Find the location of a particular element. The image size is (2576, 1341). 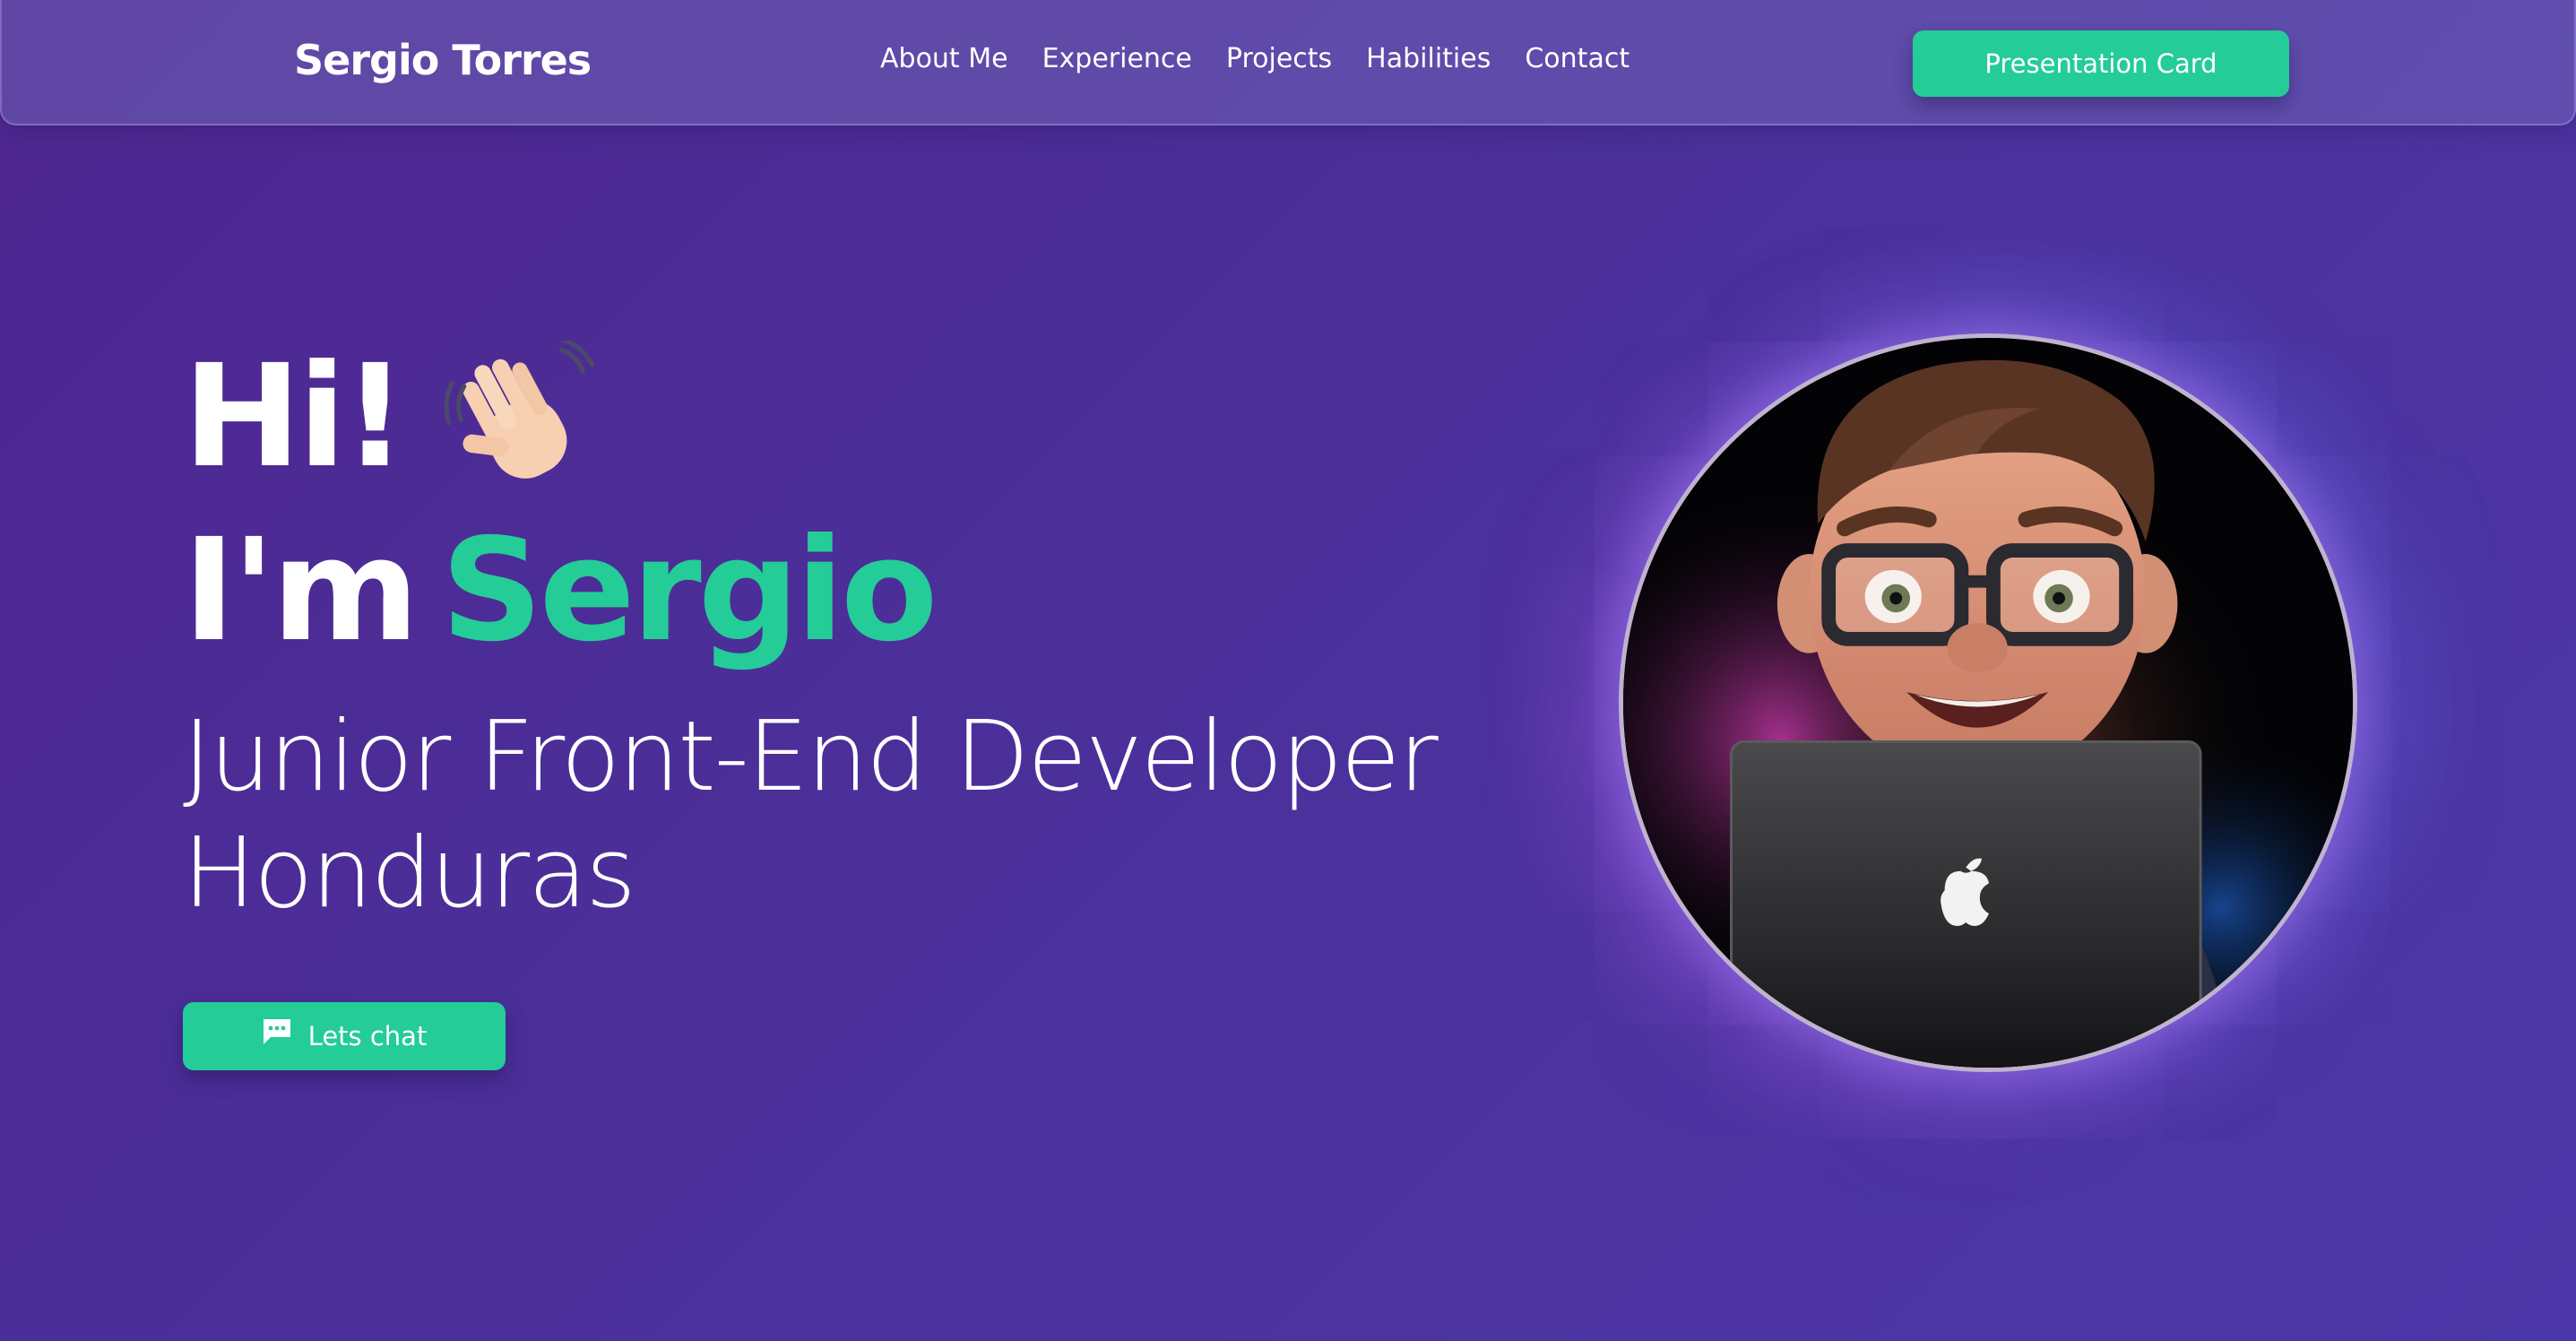

chat-bubble-icon is located at coordinates (276, 1031).